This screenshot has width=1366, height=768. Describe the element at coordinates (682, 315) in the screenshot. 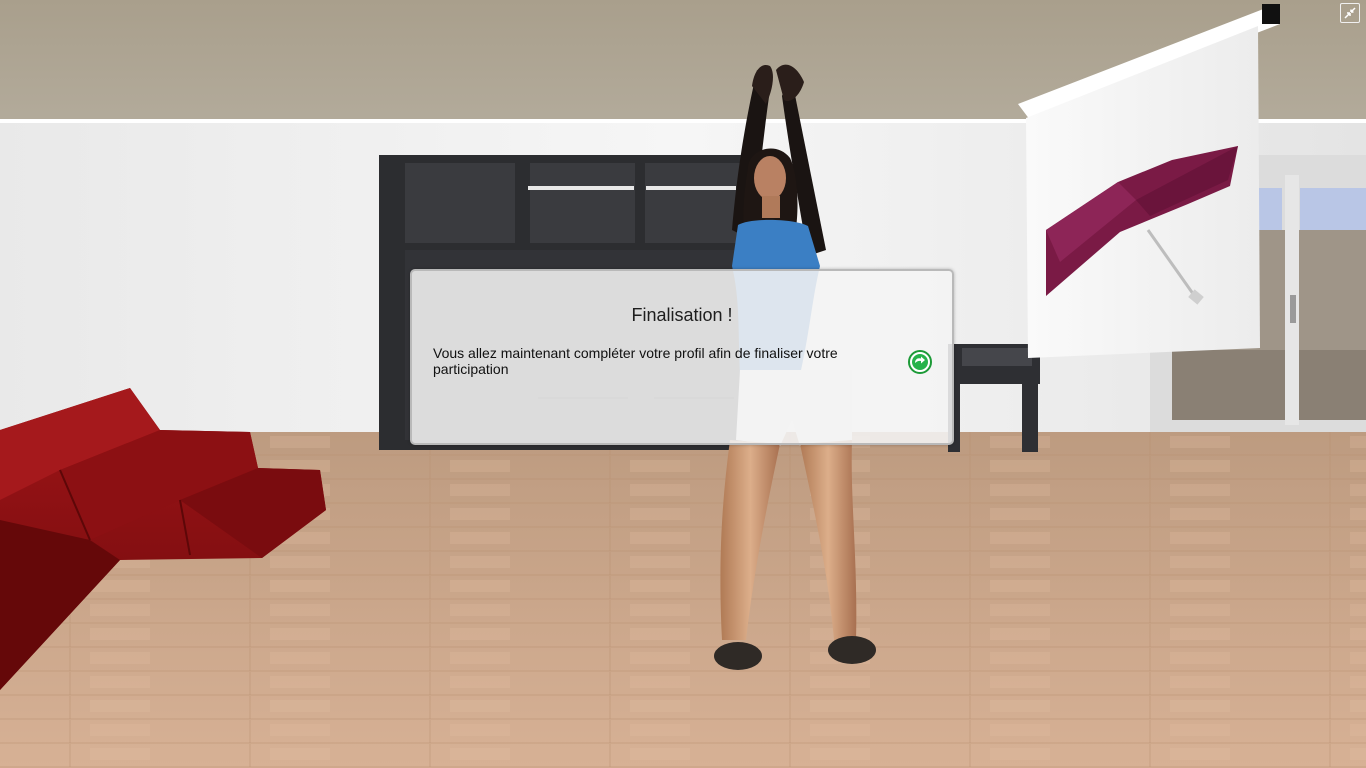

I see `dialog-title: Finalisation !` at that location.